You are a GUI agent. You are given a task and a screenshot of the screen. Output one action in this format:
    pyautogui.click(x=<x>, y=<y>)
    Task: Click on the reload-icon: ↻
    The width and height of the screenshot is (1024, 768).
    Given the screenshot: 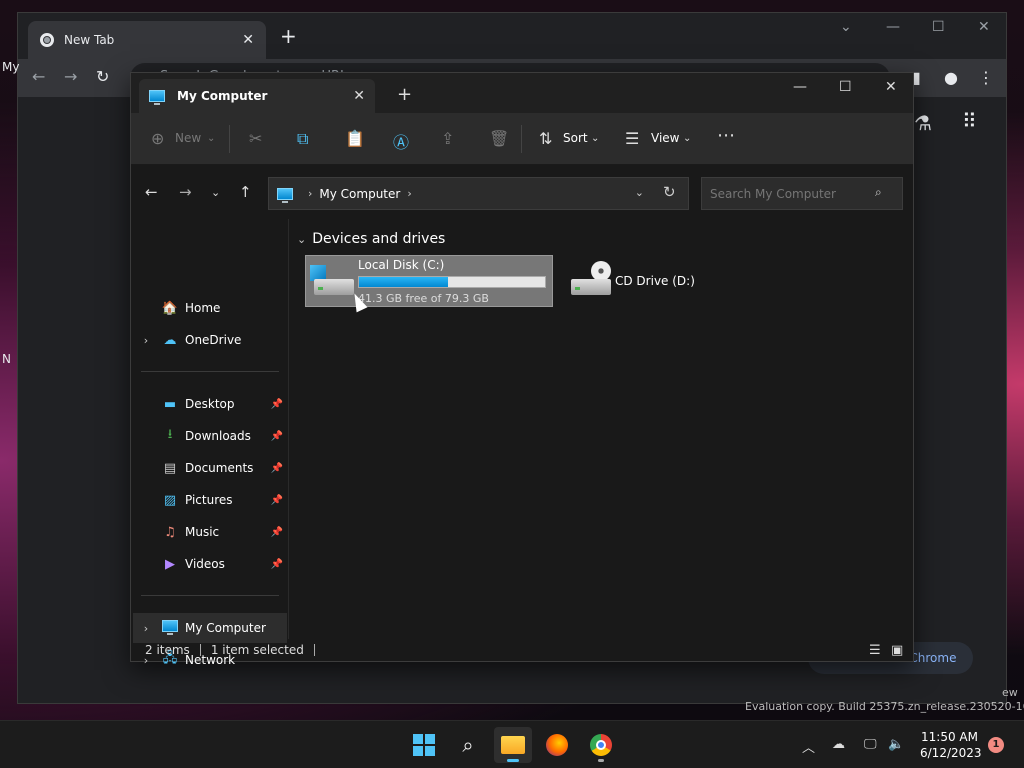 What is the action you would take?
    pyautogui.click(x=102, y=76)
    